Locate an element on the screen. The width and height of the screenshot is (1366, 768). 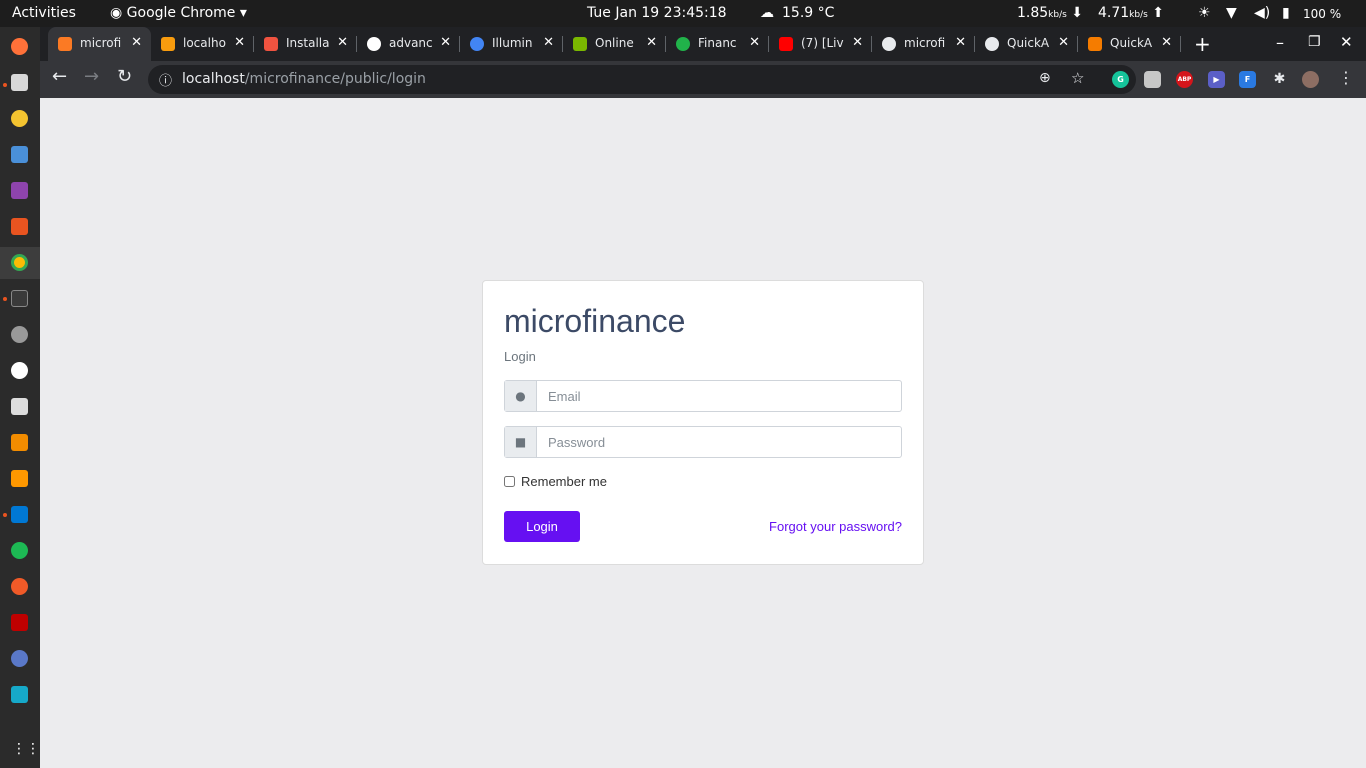
vlc-icon is located at coordinates (19, 442).